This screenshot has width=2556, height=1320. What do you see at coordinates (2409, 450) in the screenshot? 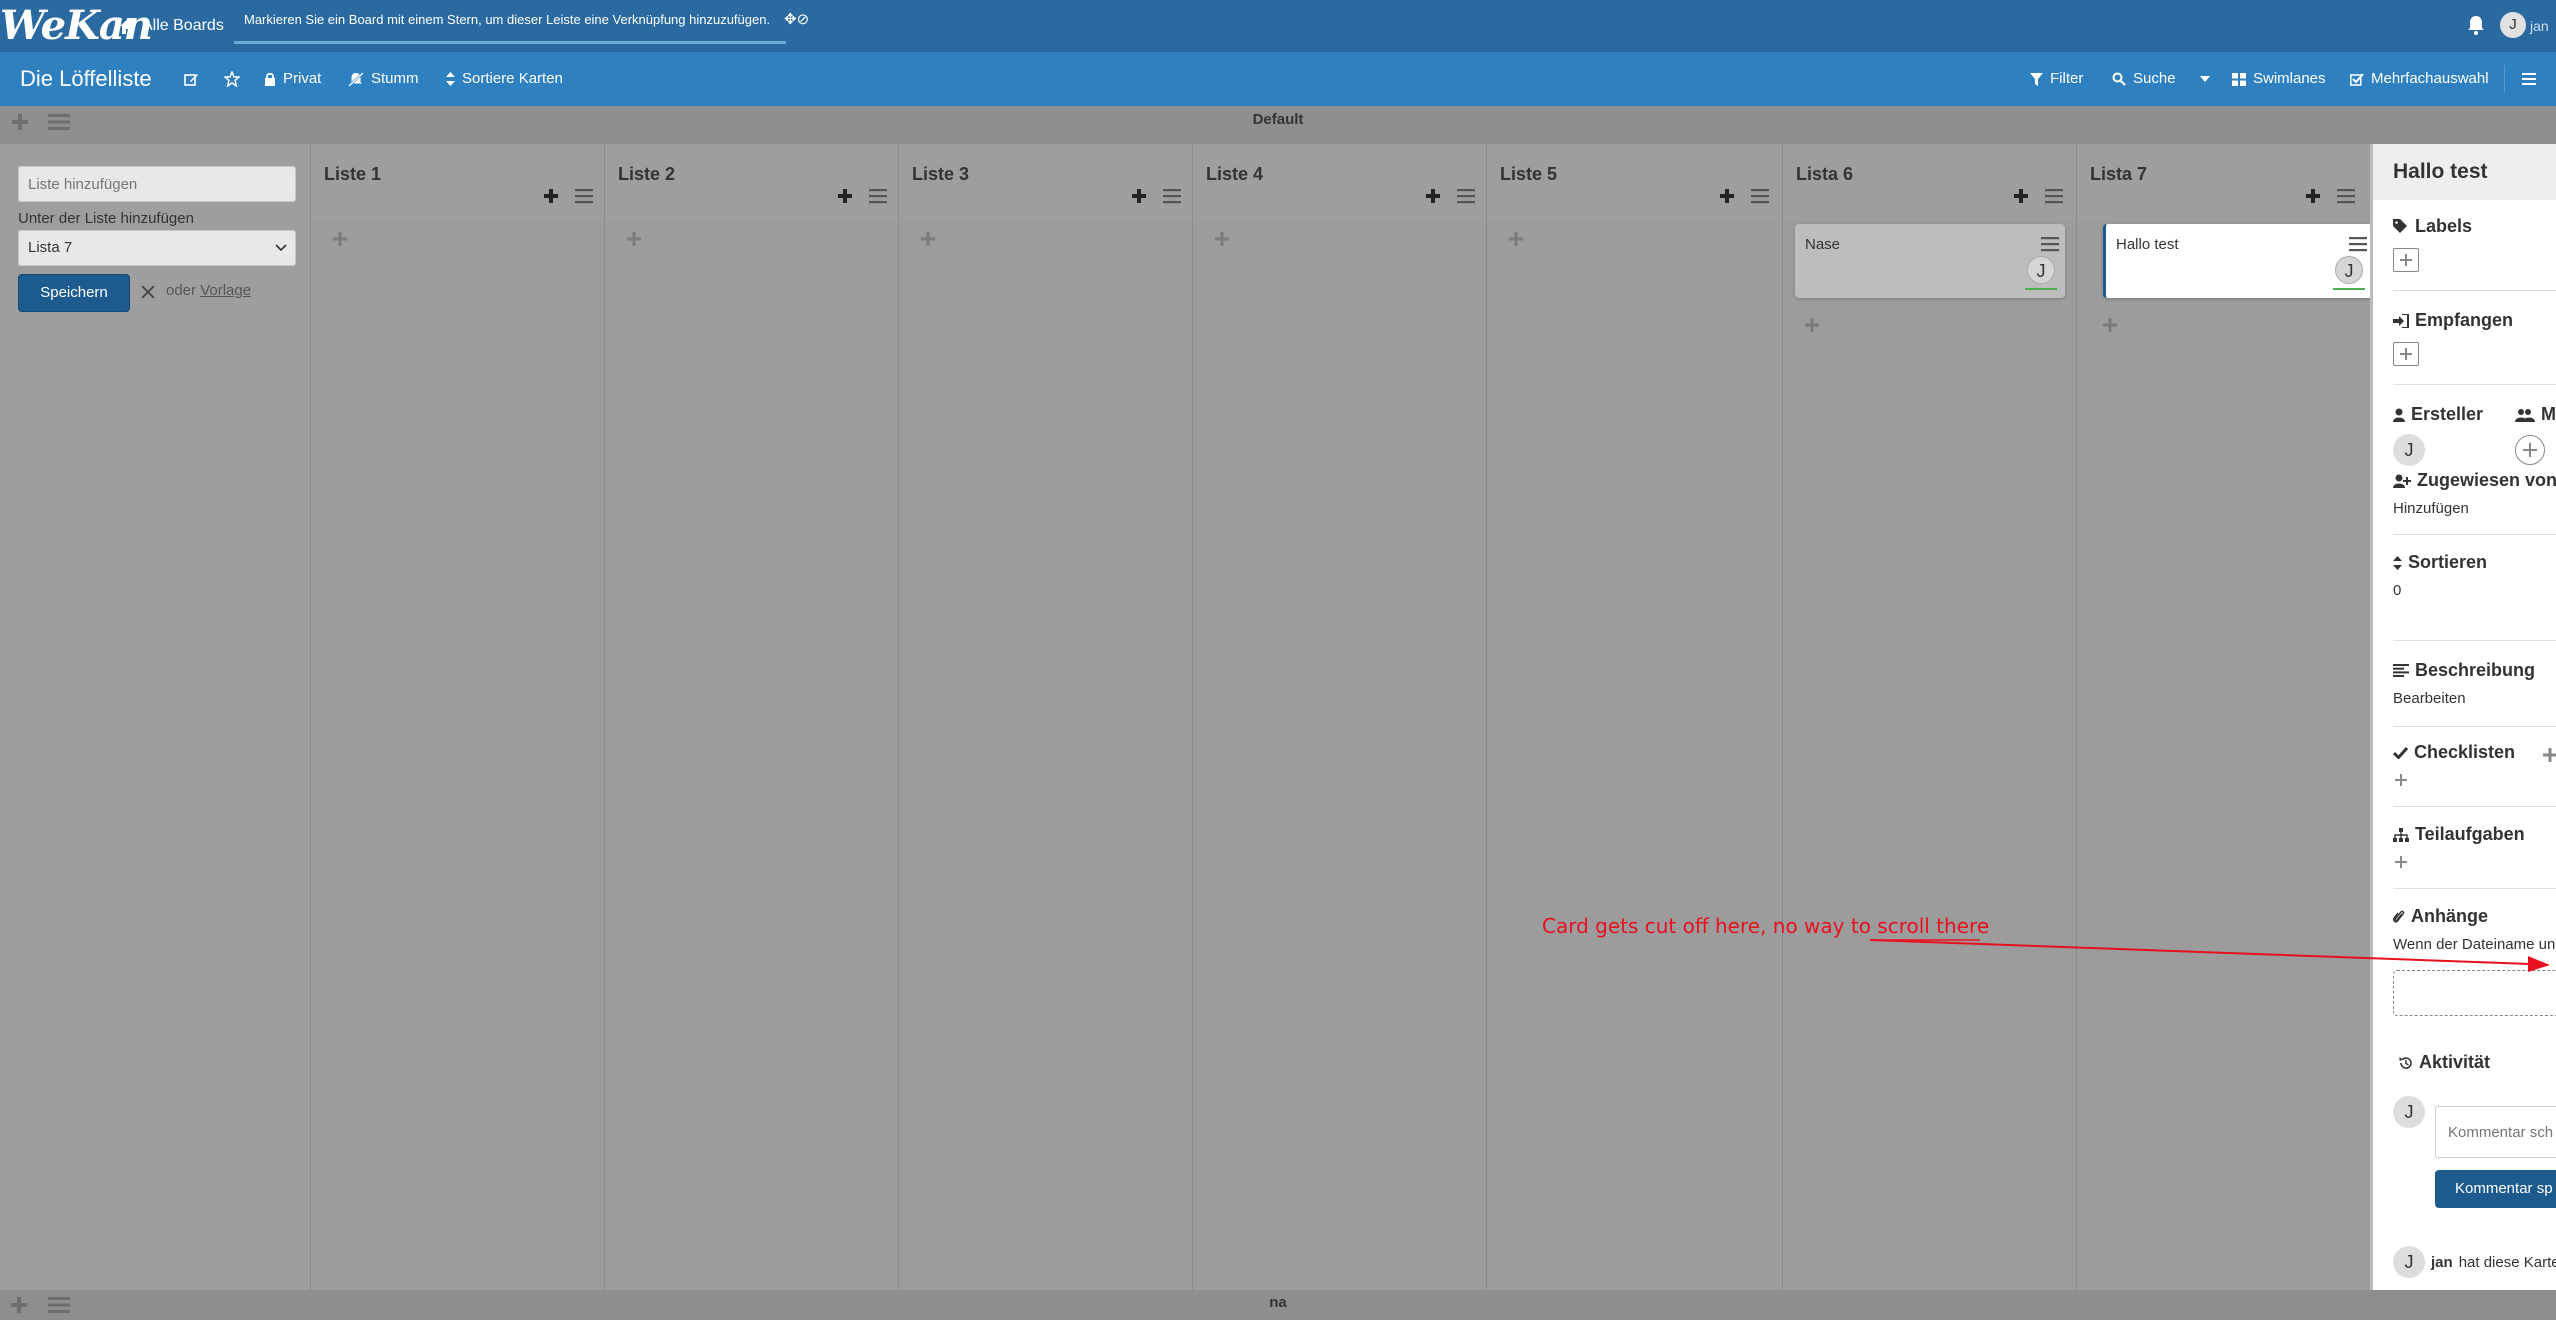
I see `creator-avatar: J` at bounding box center [2409, 450].